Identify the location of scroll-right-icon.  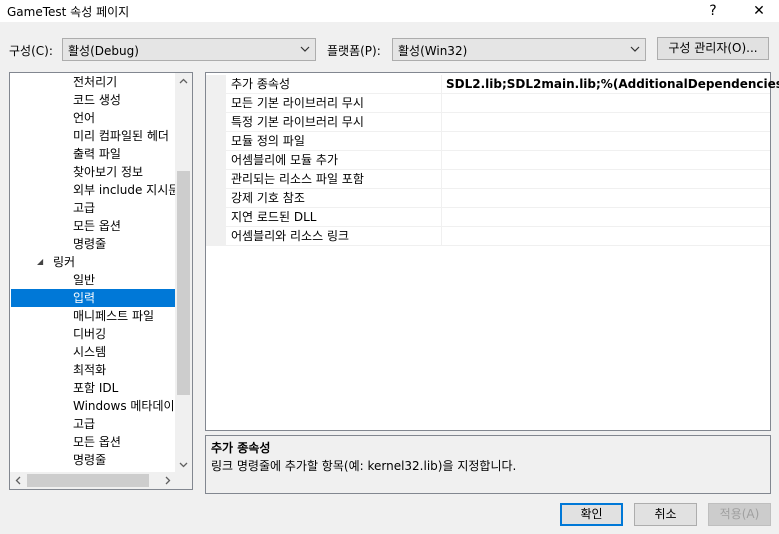
(167, 480).